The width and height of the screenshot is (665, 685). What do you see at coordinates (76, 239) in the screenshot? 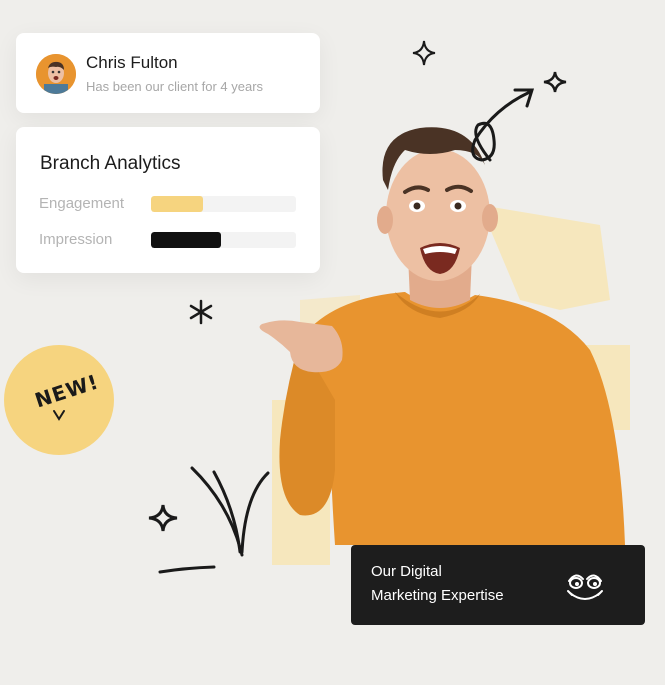
I see `impression-label: Impression` at bounding box center [76, 239].